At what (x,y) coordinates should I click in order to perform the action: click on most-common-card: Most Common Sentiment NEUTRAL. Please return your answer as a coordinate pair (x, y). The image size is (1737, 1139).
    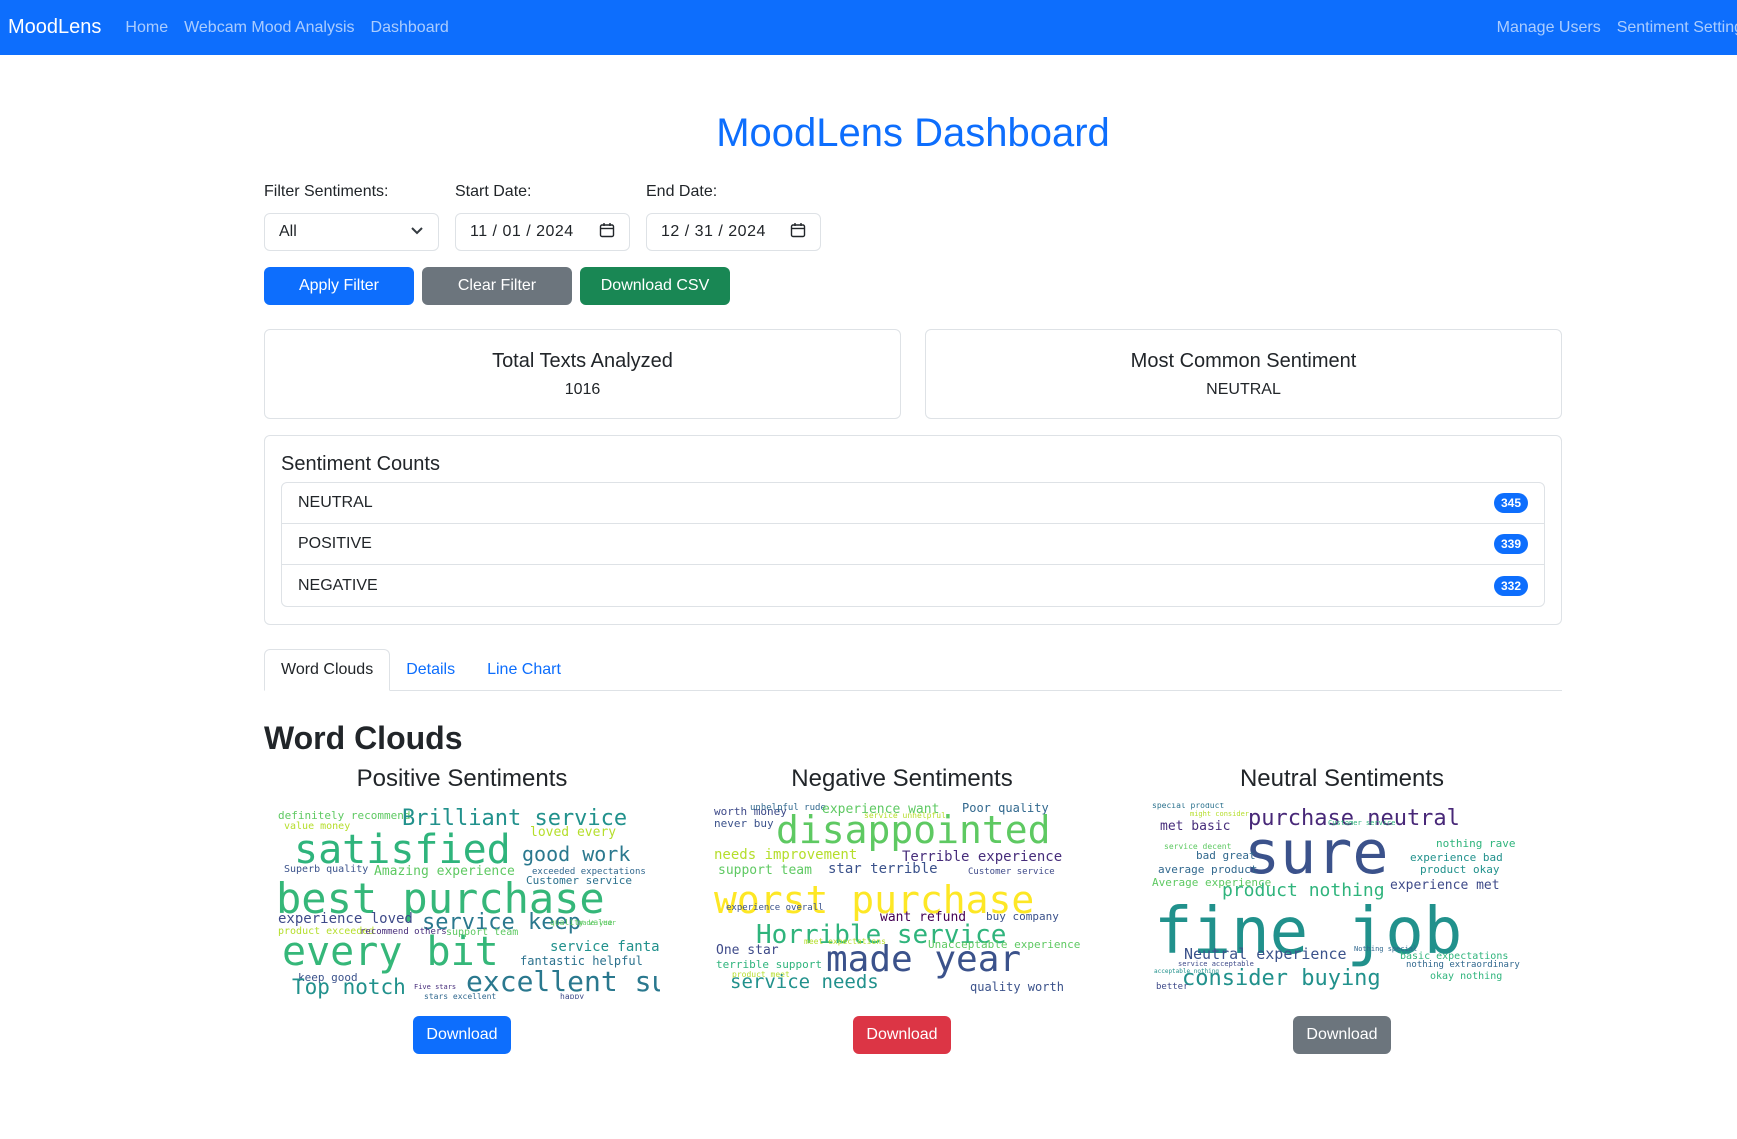
    Looking at the image, I should click on (1243, 374).